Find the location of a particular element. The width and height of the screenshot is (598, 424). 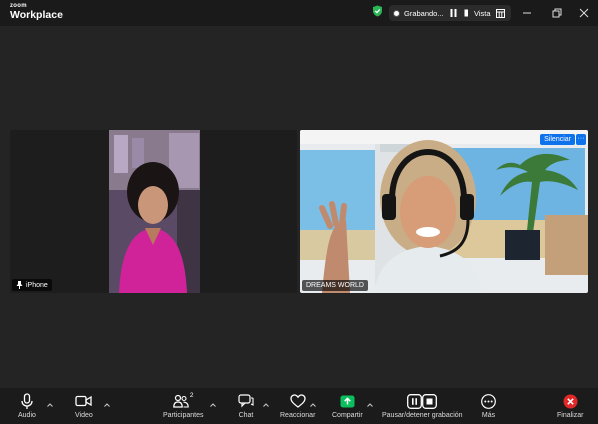

audio-button: Audio is located at coordinates (27, 405).